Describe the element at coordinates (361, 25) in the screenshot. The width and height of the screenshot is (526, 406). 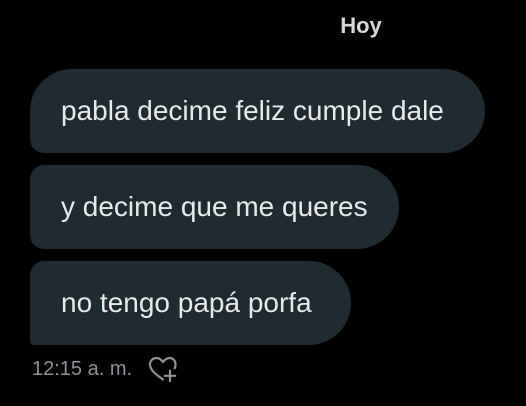
I see `day-separator: Hoy` at that location.